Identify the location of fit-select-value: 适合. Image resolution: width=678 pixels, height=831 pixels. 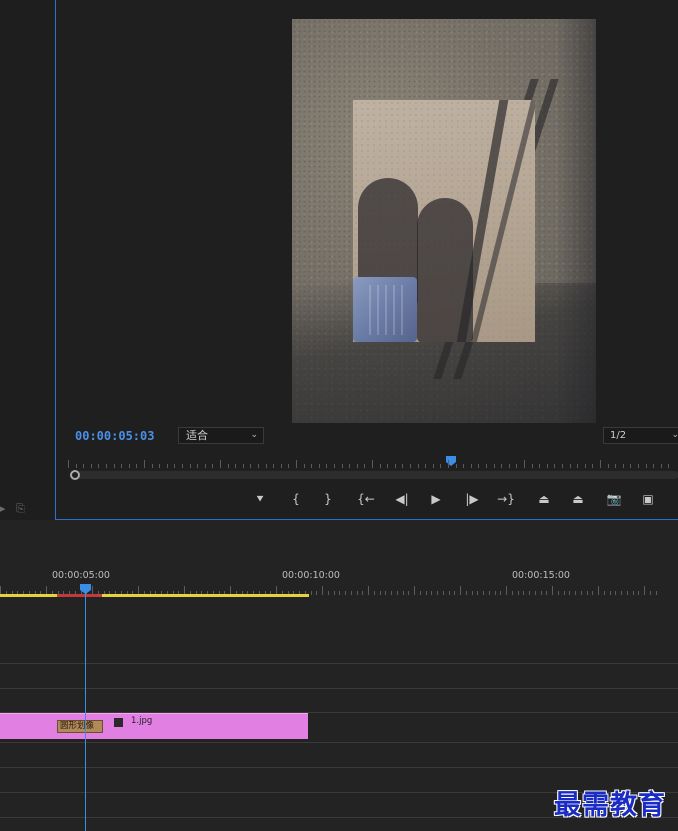
(197, 435).